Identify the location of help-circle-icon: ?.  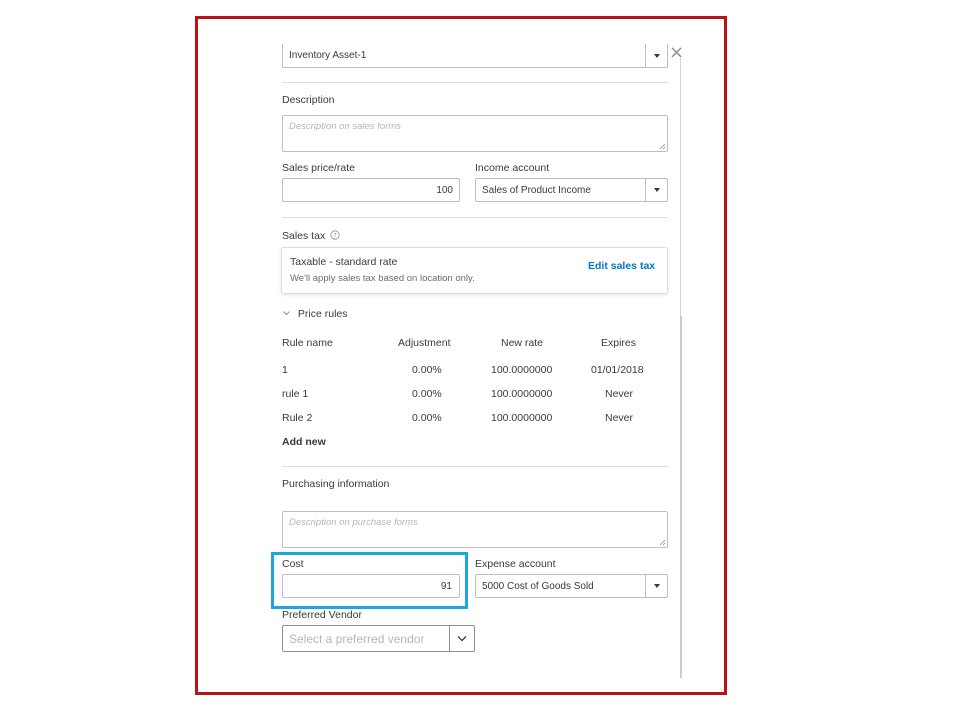
(335, 235).